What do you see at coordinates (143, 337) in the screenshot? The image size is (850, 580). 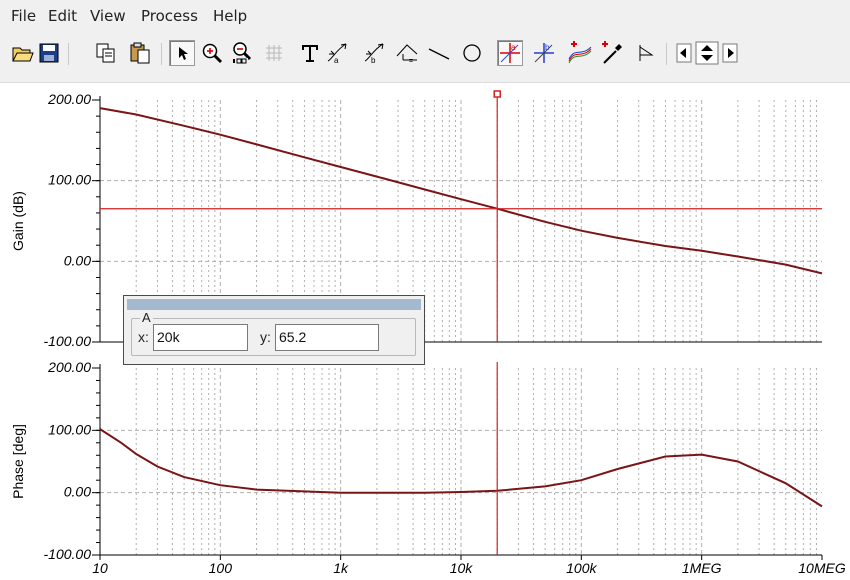 I see `x-field-label: x:` at bounding box center [143, 337].